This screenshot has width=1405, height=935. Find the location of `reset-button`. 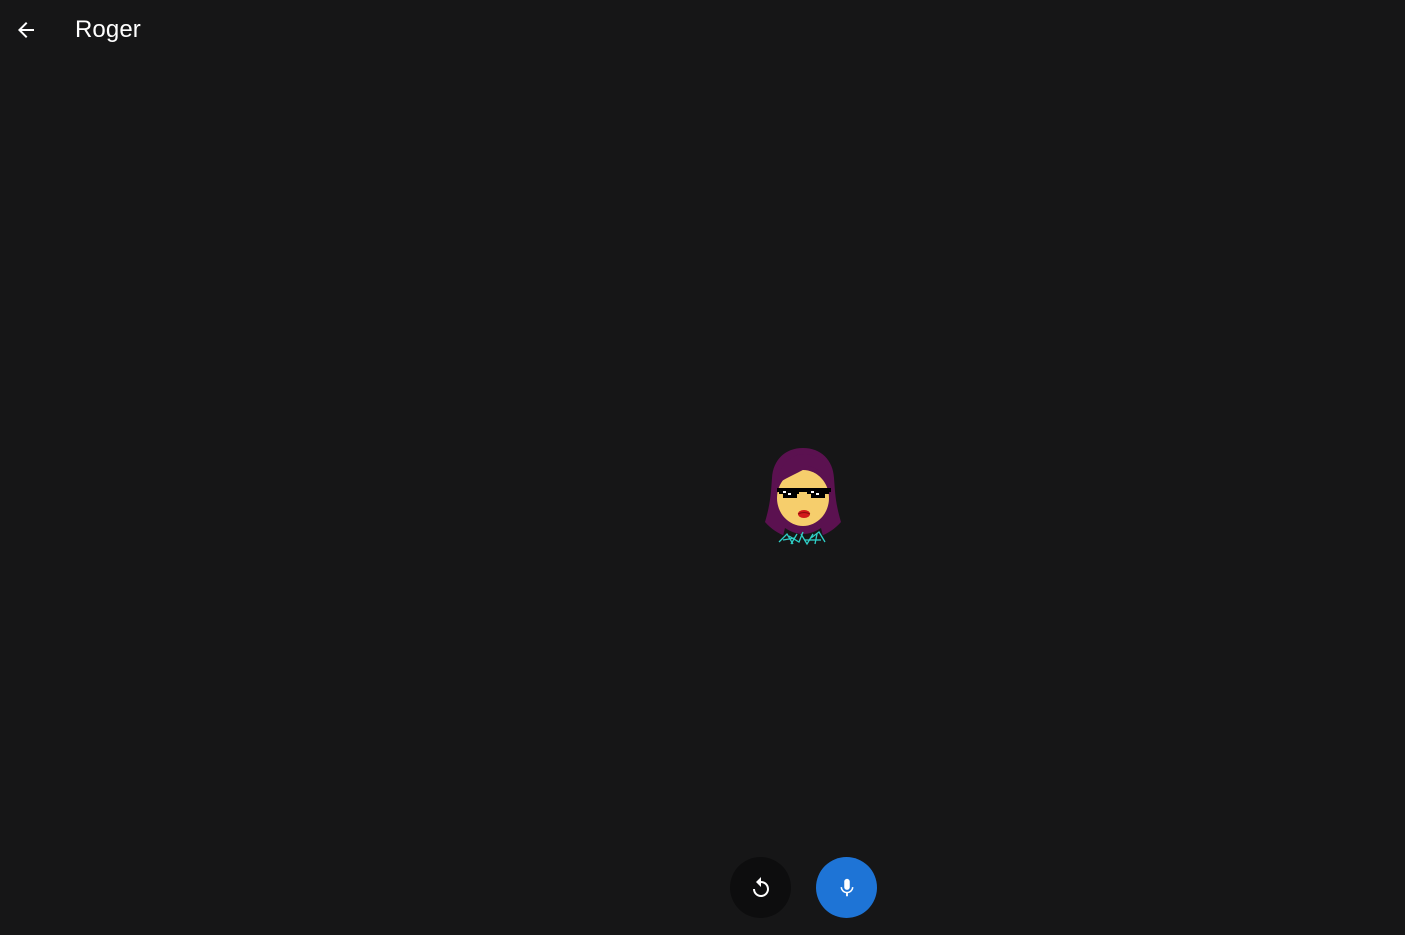

reset-button is located at coordinates (760, 887).